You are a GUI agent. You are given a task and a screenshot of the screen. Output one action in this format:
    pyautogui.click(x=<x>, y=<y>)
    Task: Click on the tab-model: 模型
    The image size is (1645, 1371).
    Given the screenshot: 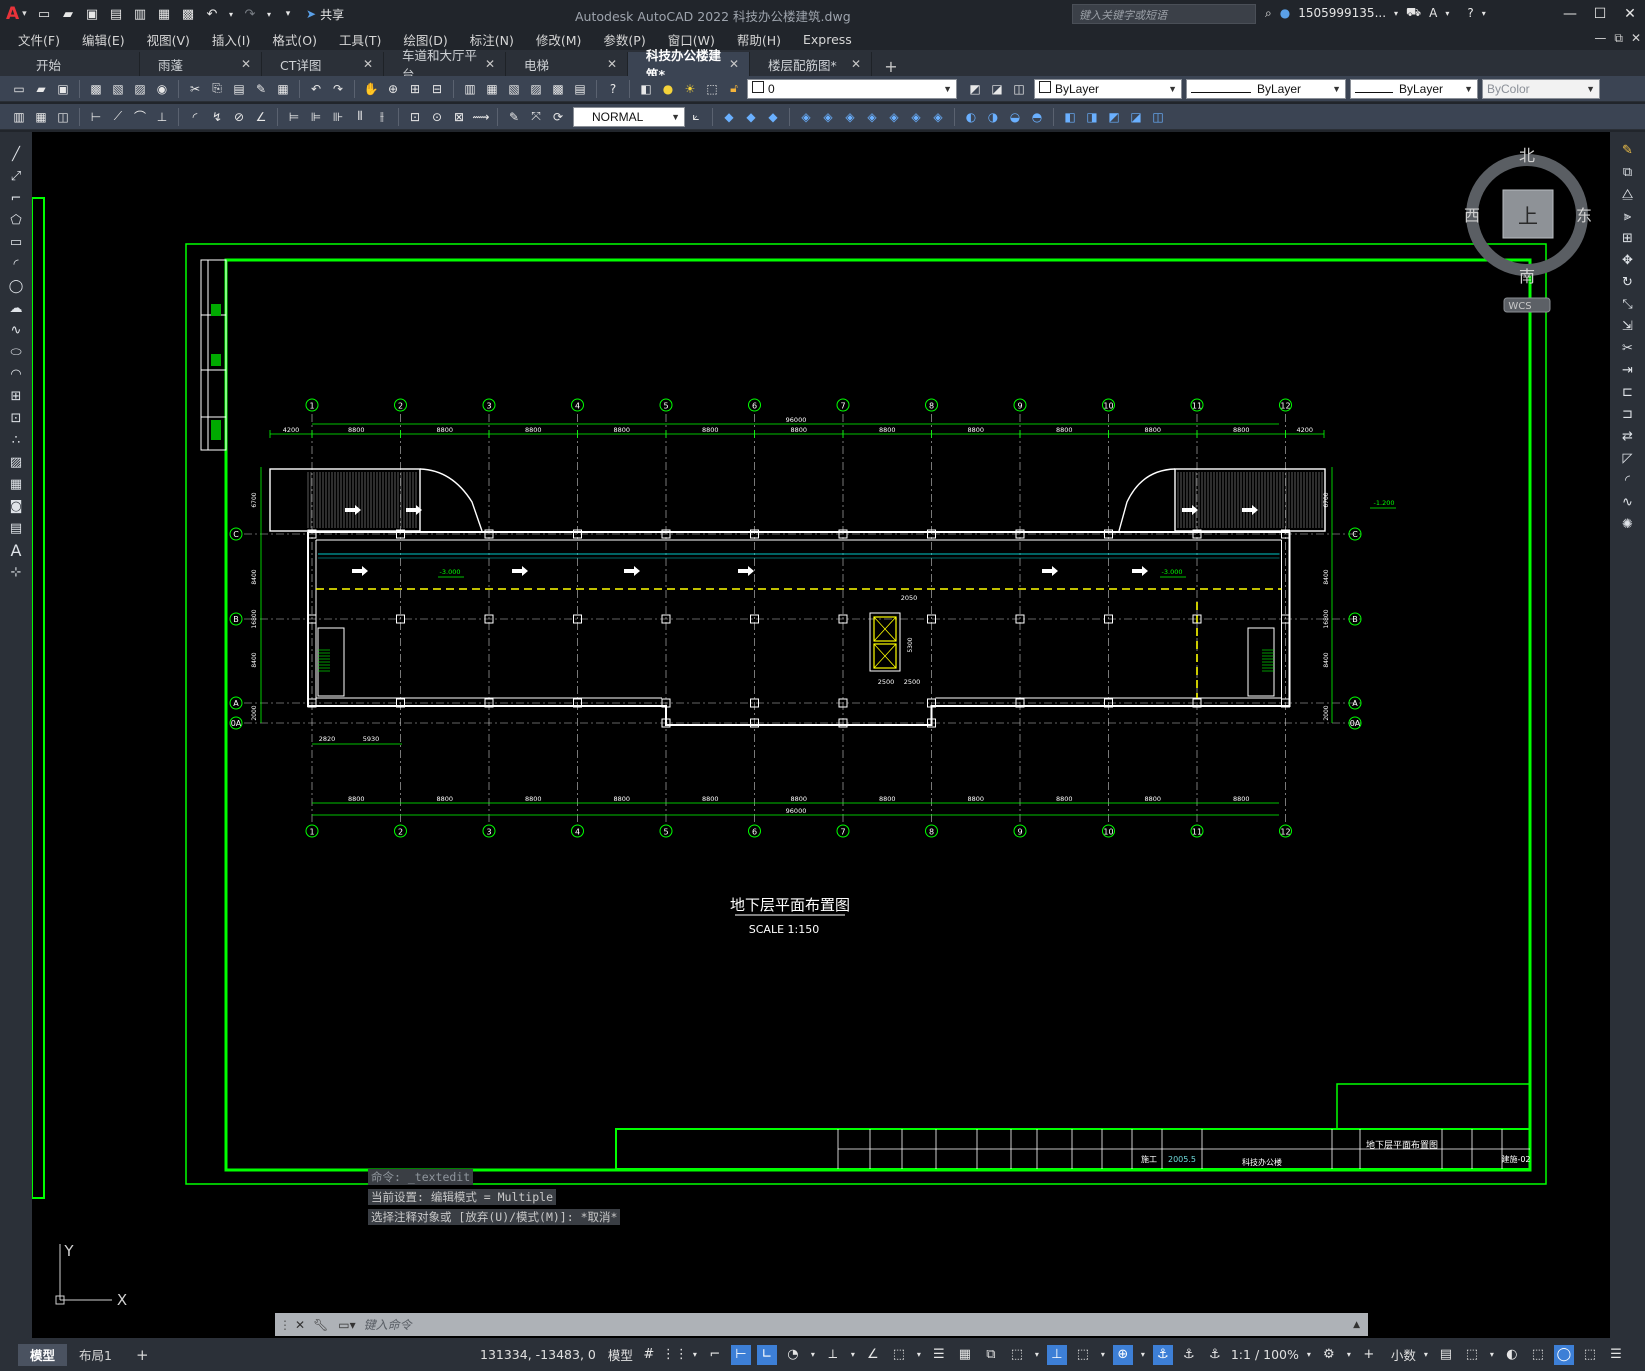 What is the action you would take?
    pyautogui.click(x=43, y=1354)
    